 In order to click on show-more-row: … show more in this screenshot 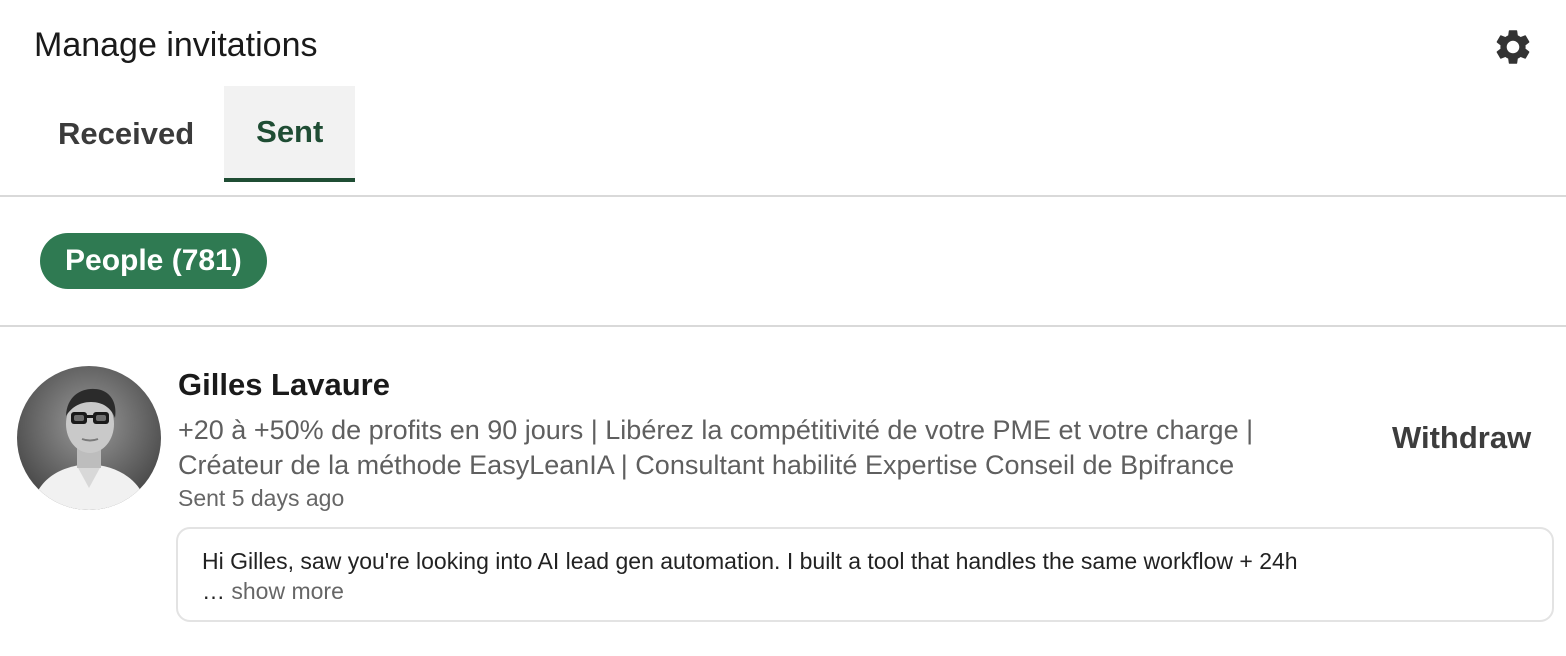, I will do `click(865, 591)`.